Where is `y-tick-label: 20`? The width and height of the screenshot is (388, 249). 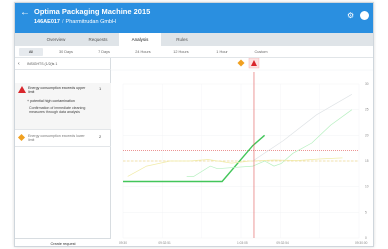 y-tick-label: 20 is located at coordinates (367, 135).